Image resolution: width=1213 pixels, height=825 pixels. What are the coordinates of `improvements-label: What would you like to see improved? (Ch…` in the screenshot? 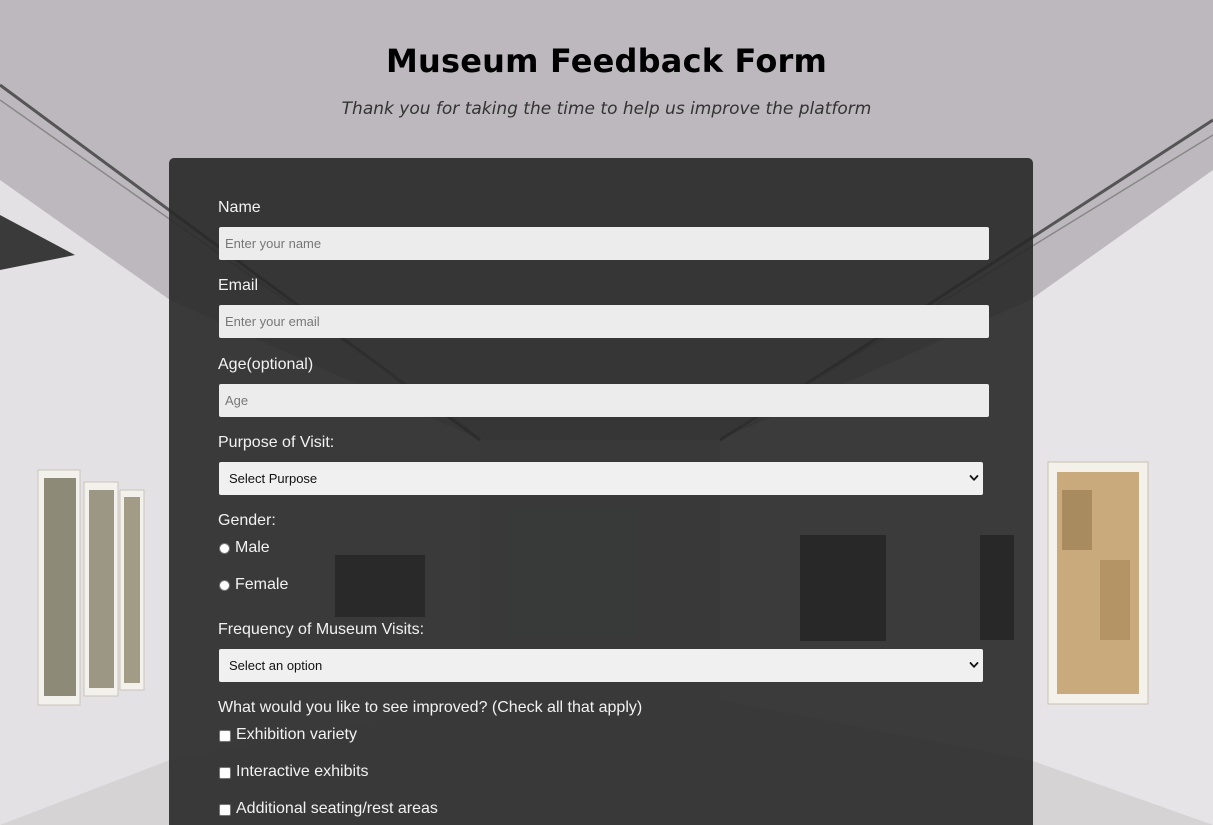 It's located at (430, 707).